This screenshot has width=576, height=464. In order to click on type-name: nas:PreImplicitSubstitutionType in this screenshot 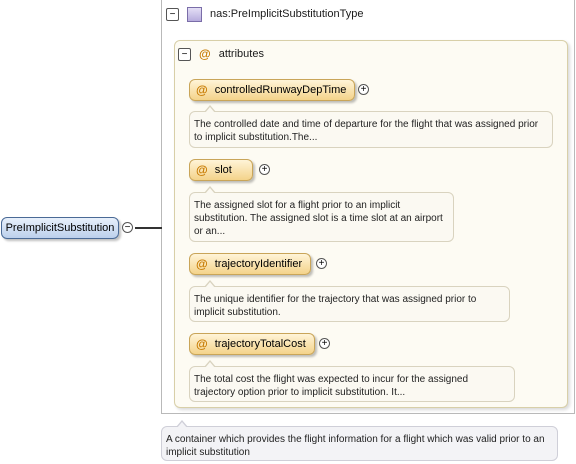, I will do `click(287, 14)`.